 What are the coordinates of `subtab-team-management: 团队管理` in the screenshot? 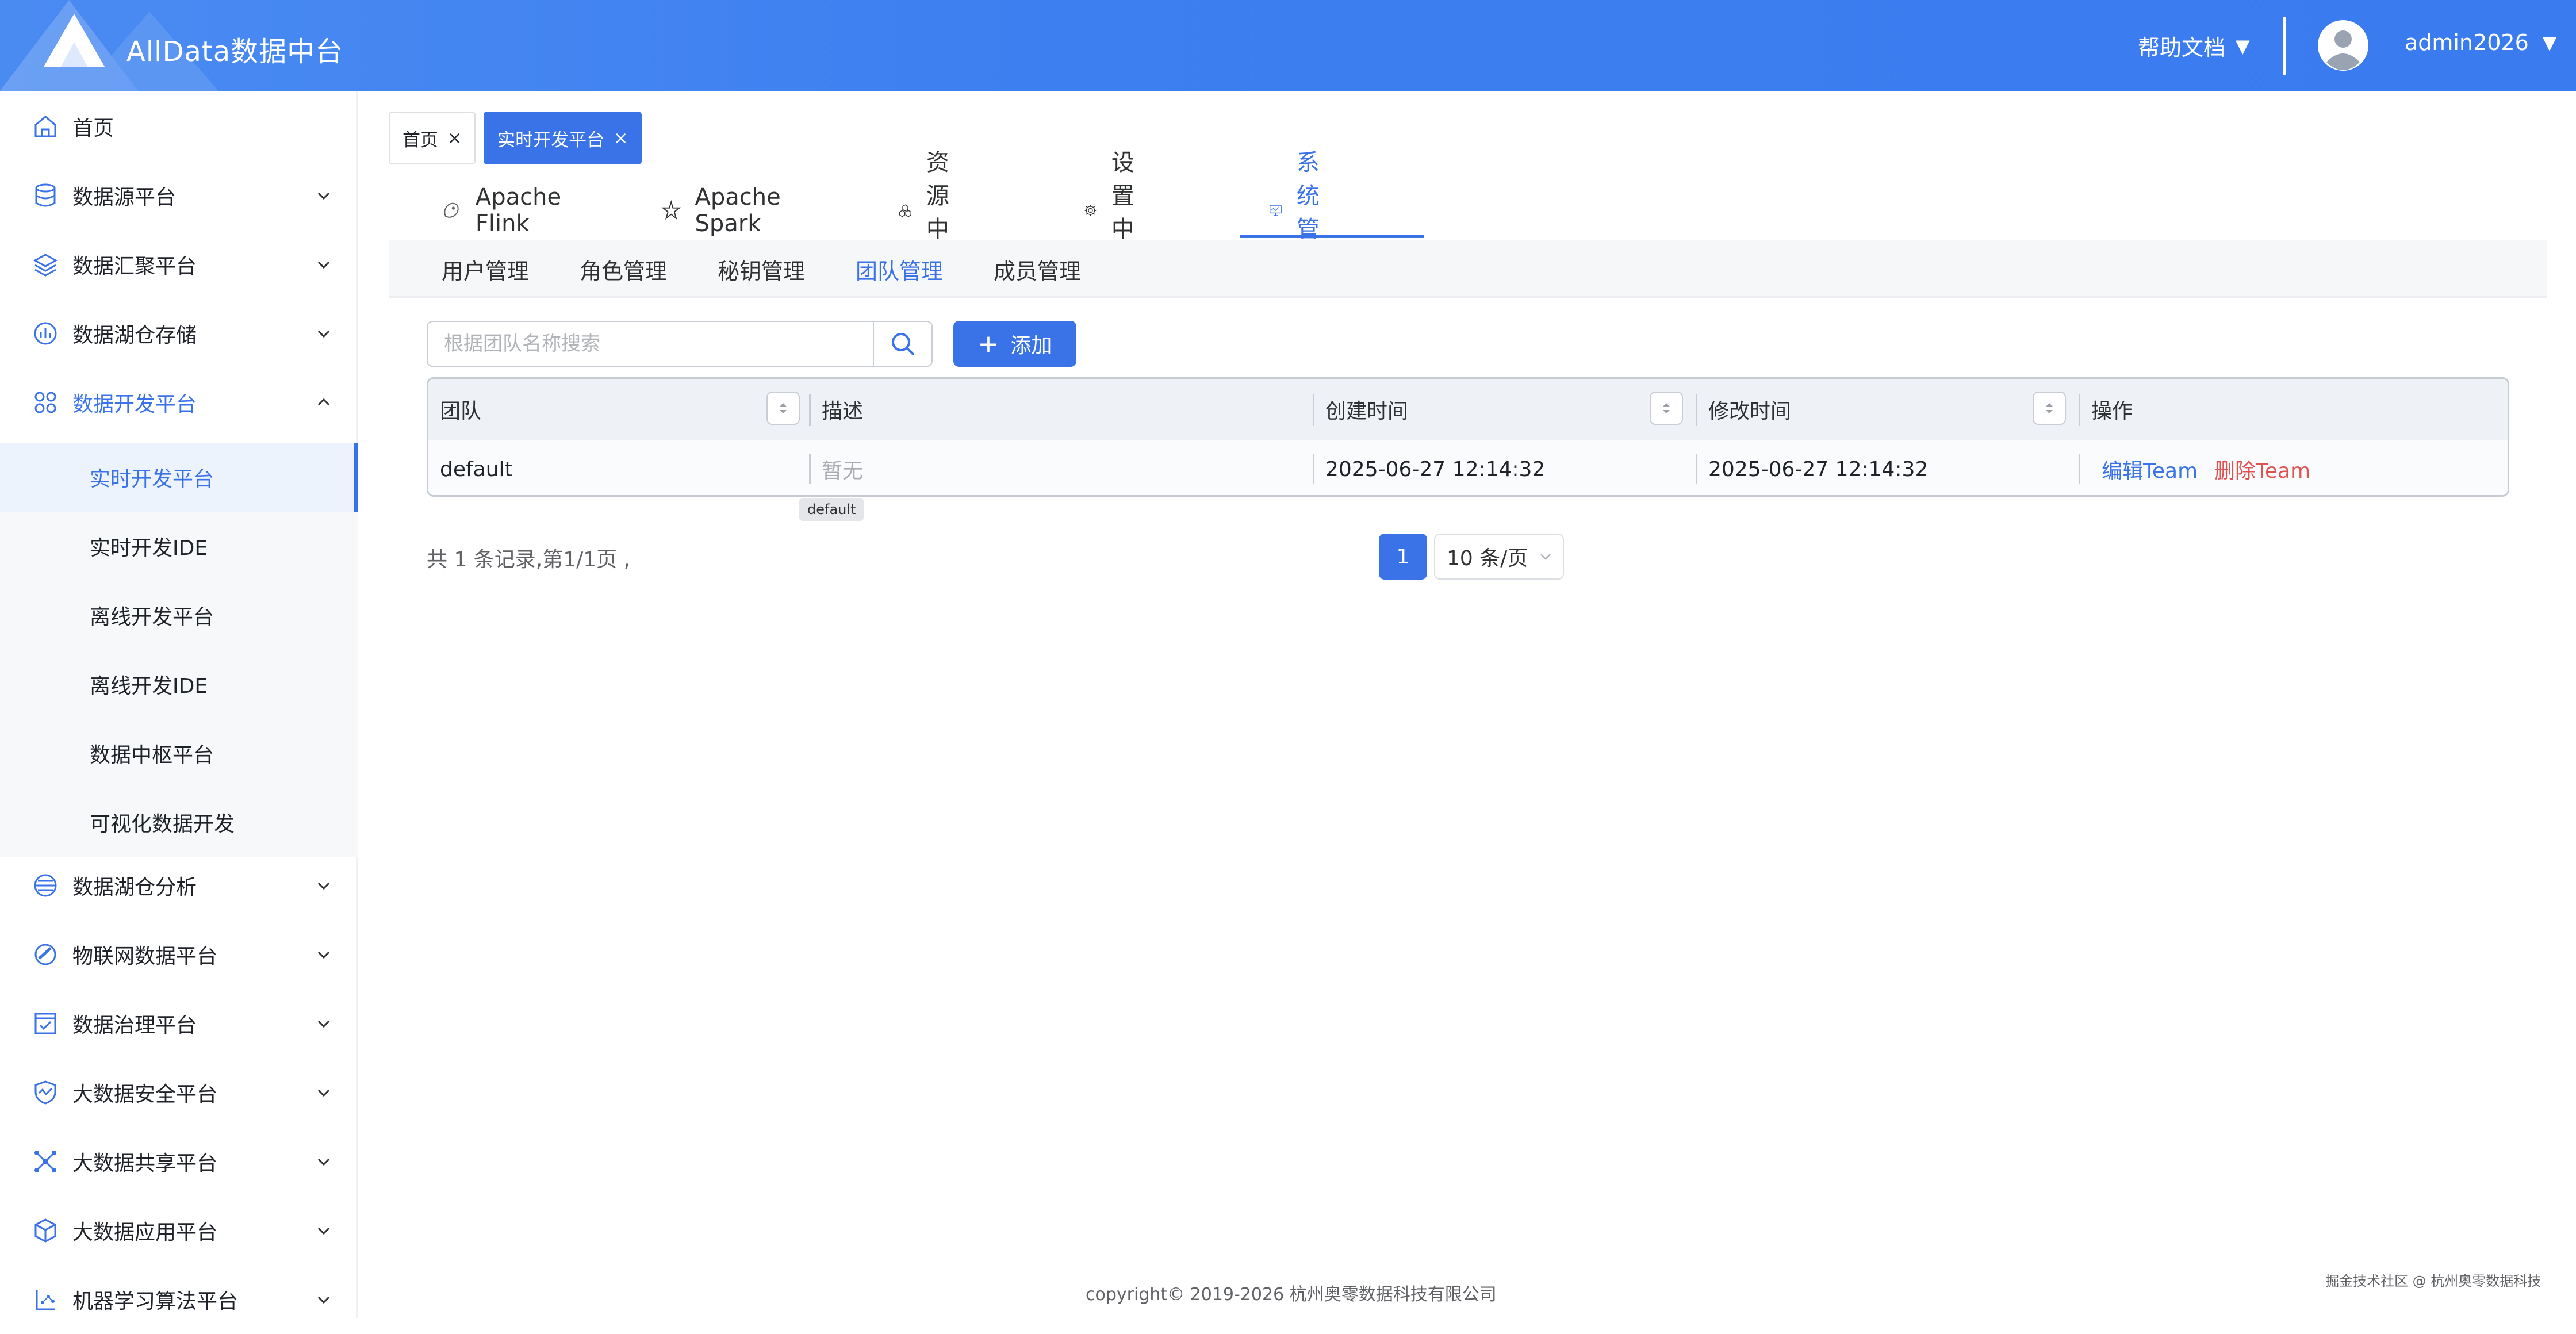 It's located at (899, 269).